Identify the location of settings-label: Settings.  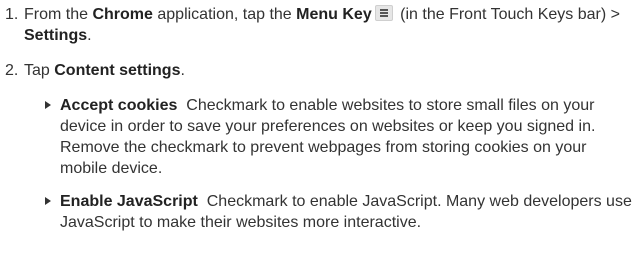
(56, 35).